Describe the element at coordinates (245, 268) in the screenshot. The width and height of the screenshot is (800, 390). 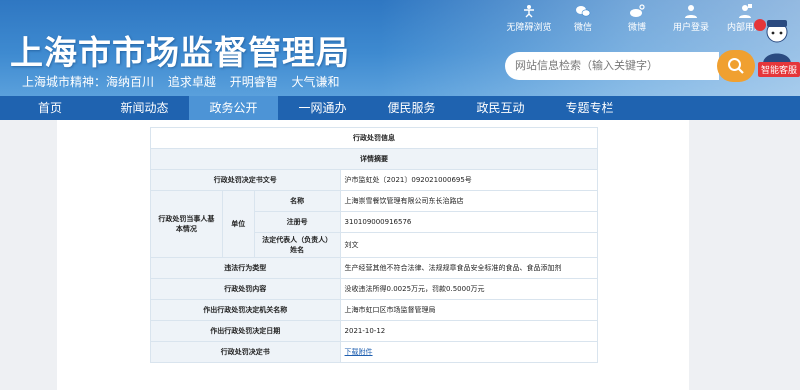
I see `violation-type-label: 违法行为类型` at that location.